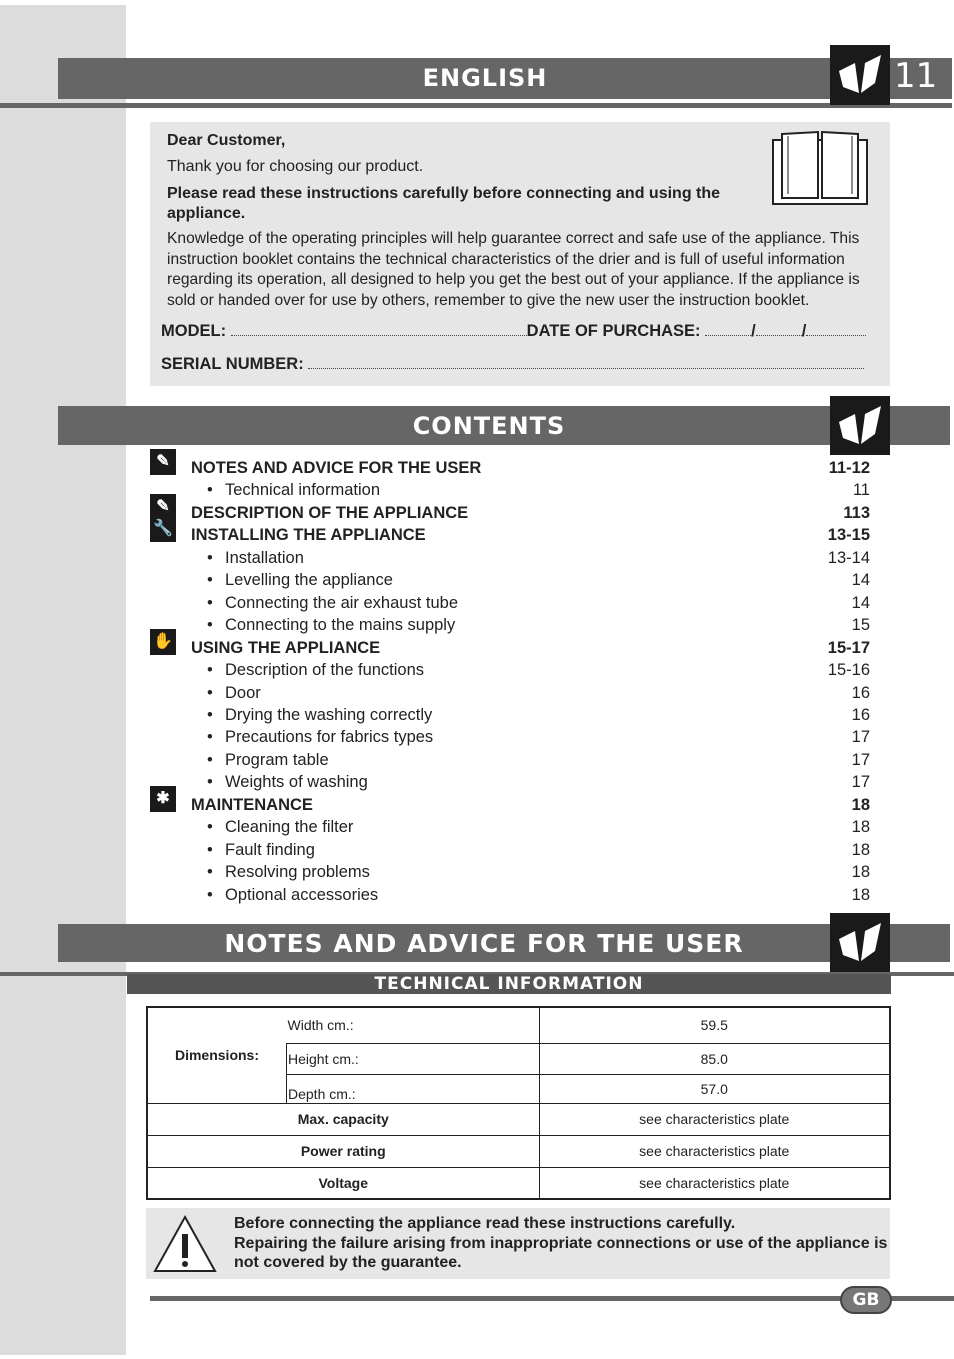  Describe the element at coordinates (510, 464) in the screenshot. I see `contents-item: ✎ NOTES AND ADVICE FOR THE USER 11-12` at that location.